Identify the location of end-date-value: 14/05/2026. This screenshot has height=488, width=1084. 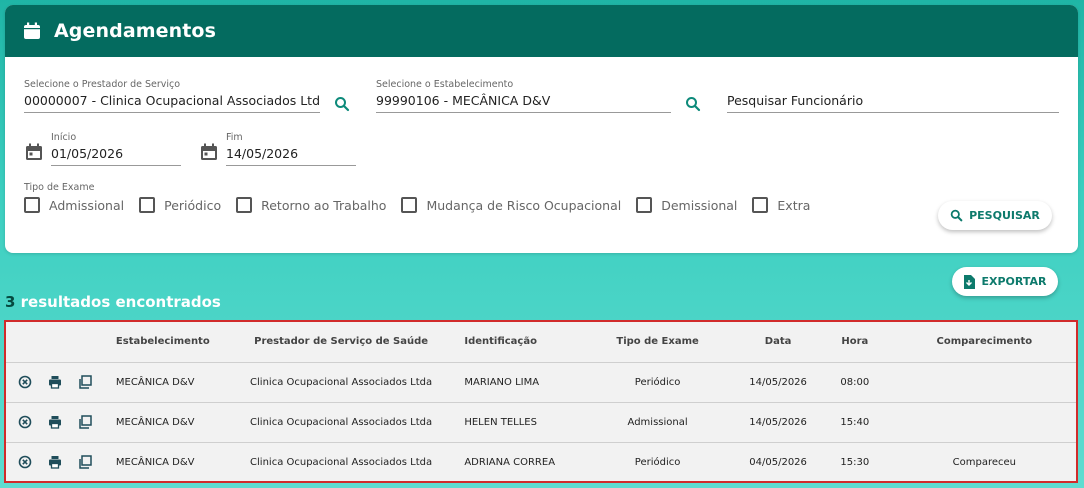
(291, 155).